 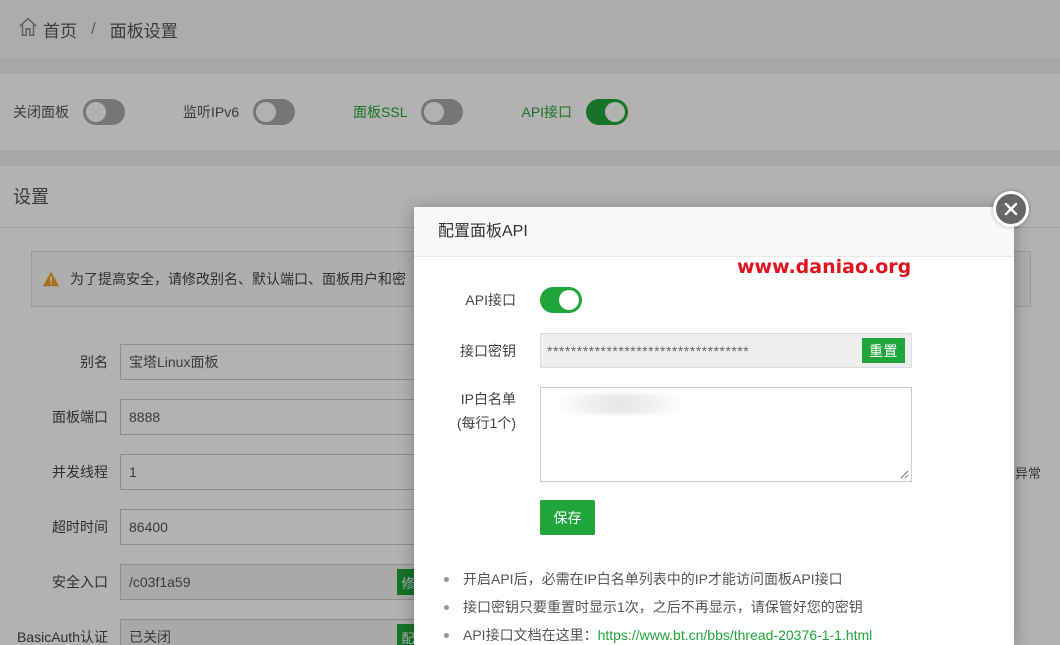 What do you see at coordinates (488, 399) in the screenshot?
I see `ip-label-line1: IP白名单` at bounding box center [488, 399].